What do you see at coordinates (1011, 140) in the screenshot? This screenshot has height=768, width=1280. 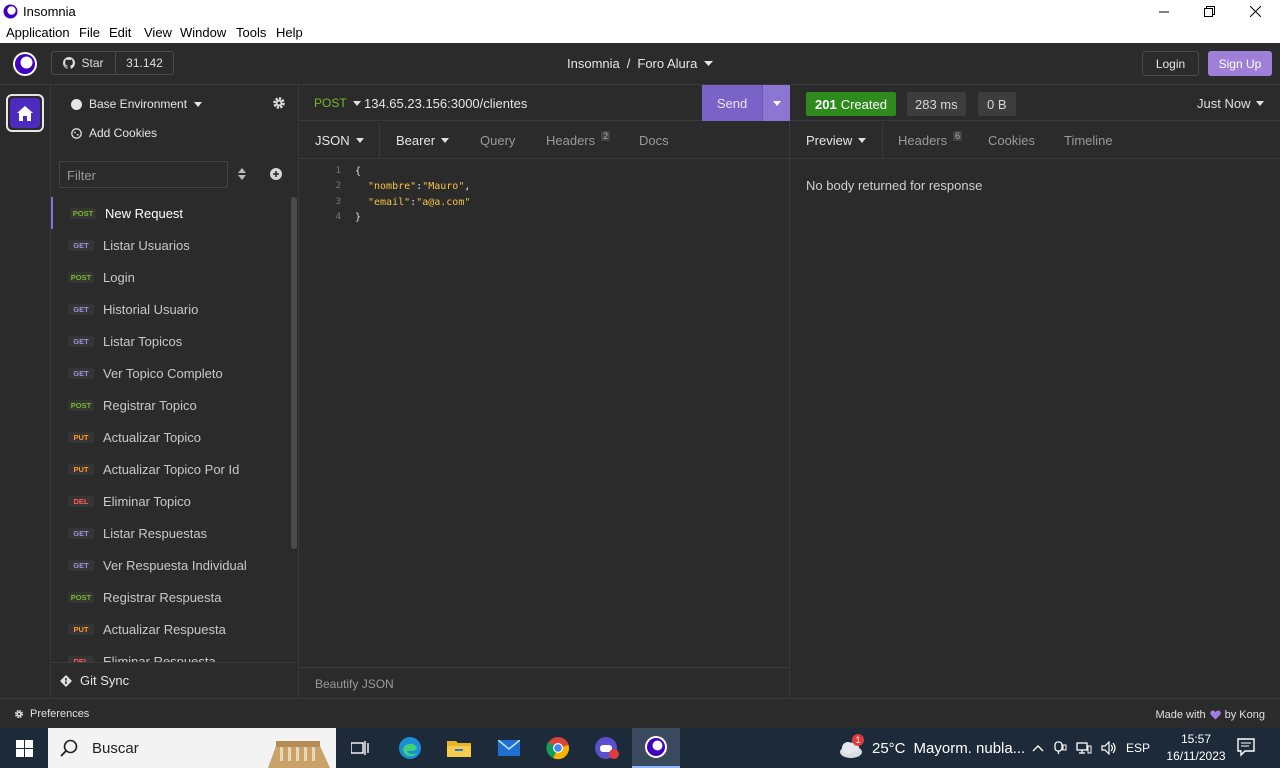 I see `tab-cookies: Cookies` at bounding box center [1011, 140].